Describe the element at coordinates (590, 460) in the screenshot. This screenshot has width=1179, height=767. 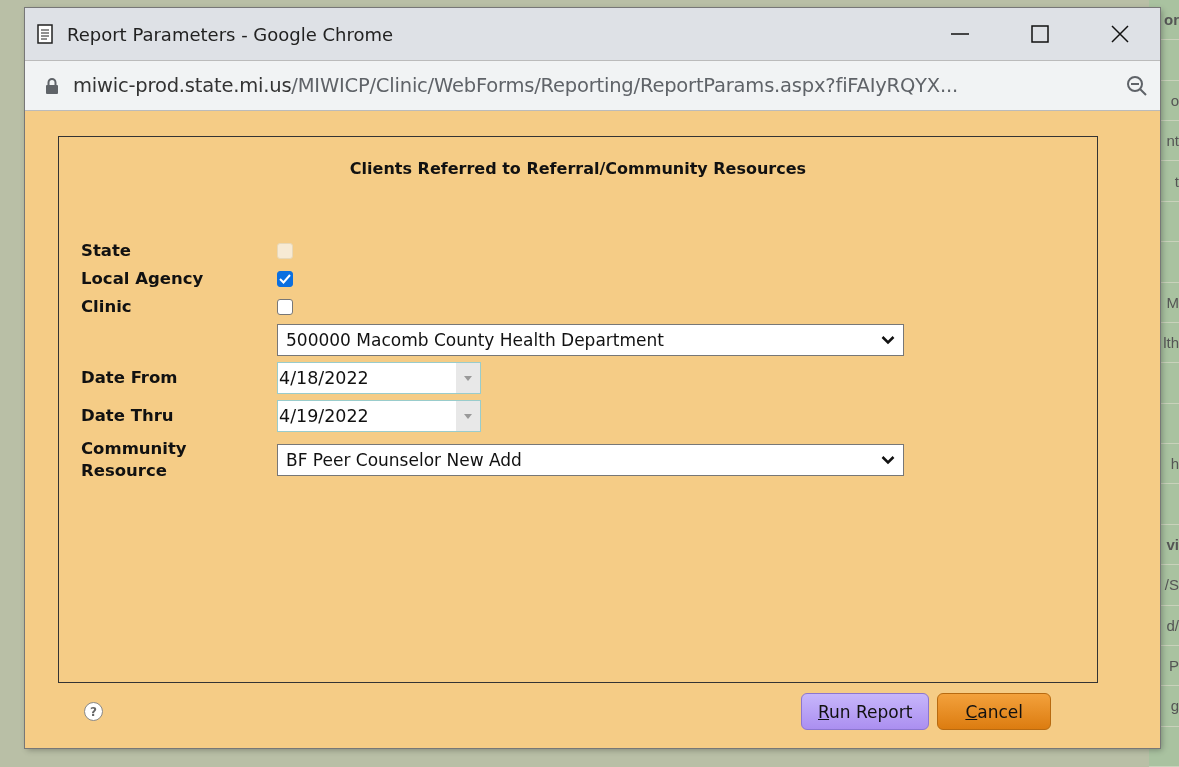
I see `dropdown: BF Peer Counselor New Add` at that location.